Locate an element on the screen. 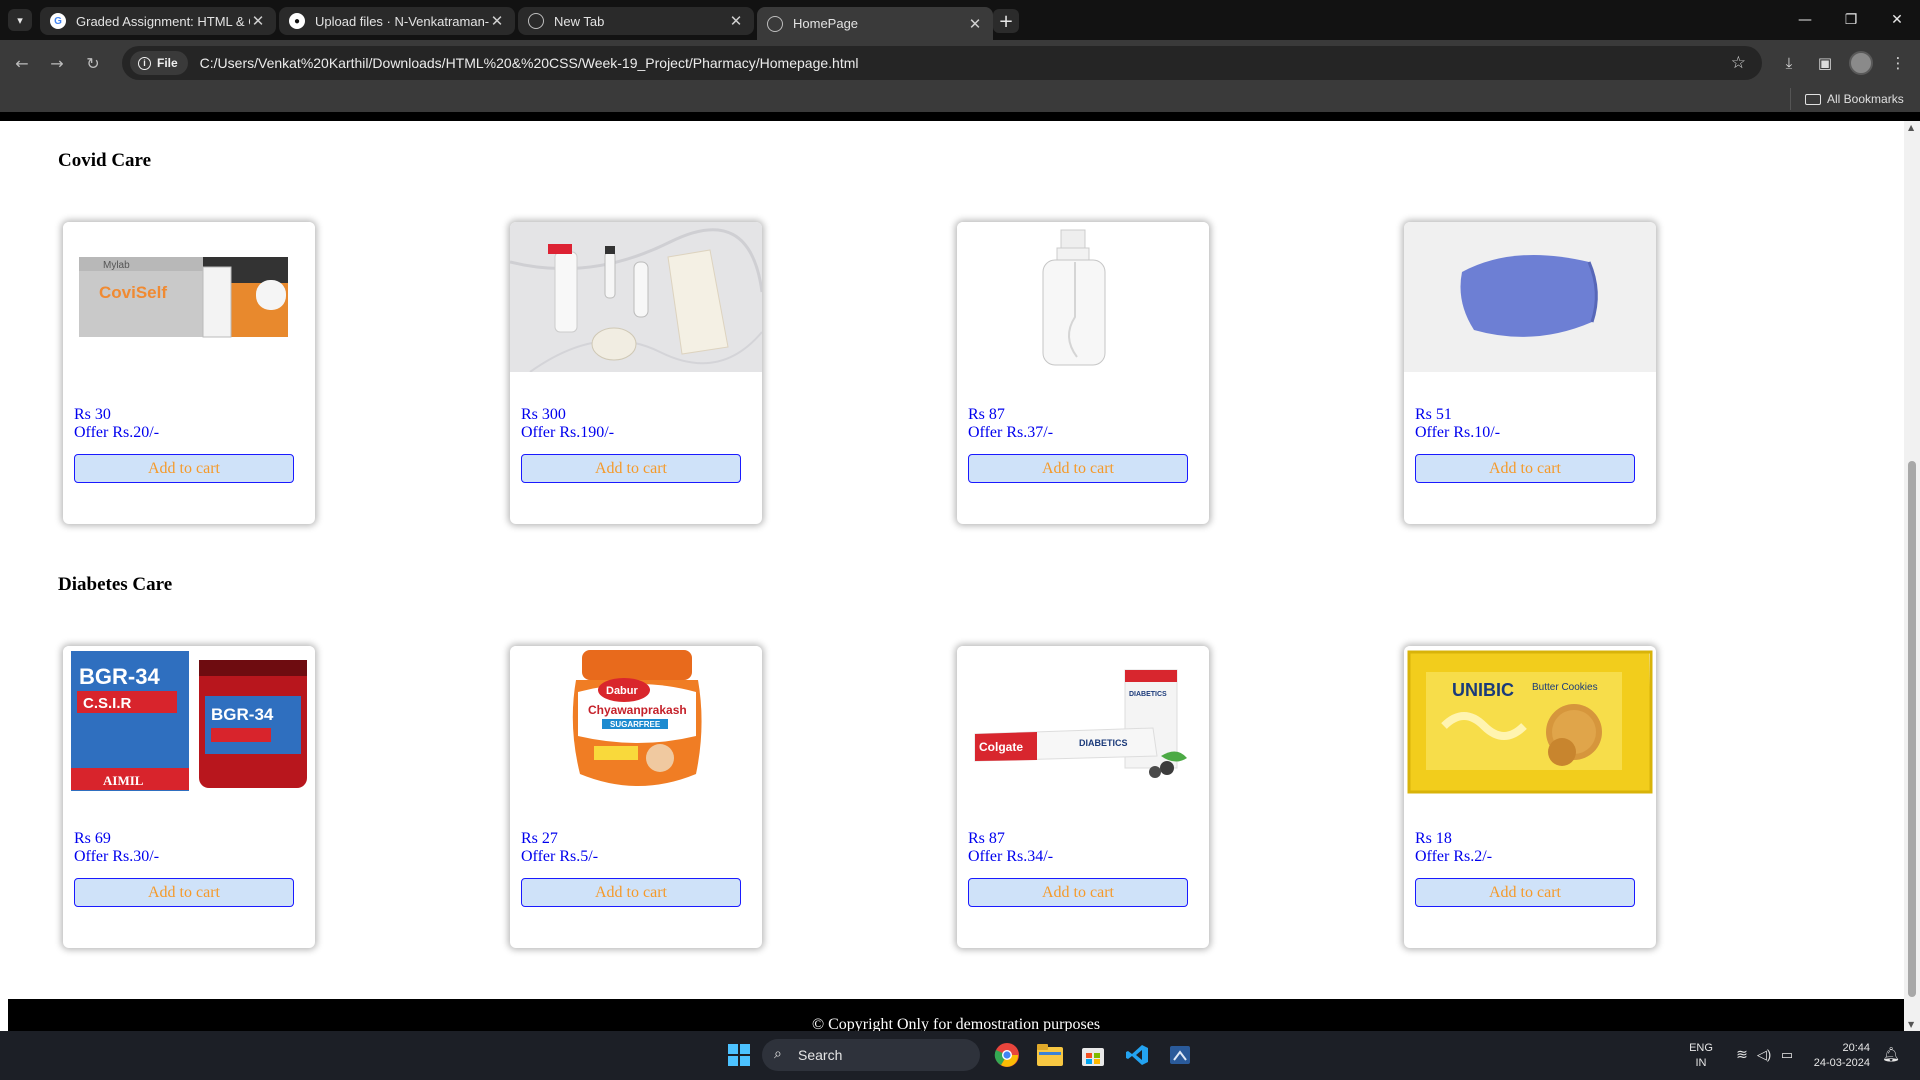 Image resolution: width=1920 pixels, height=1080 pixels. dabur-variant: SUGARFREE is located at coordinates (635, 724).